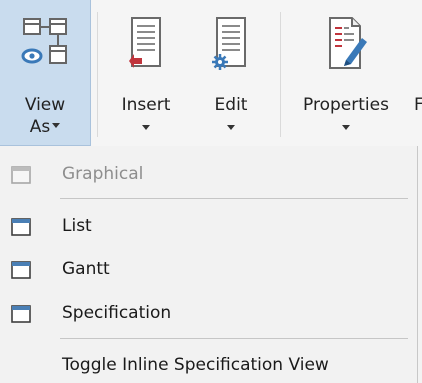 The width and height of the screenshot is (422, 383). I want to click on properties-document-icon, so click(348, 43).